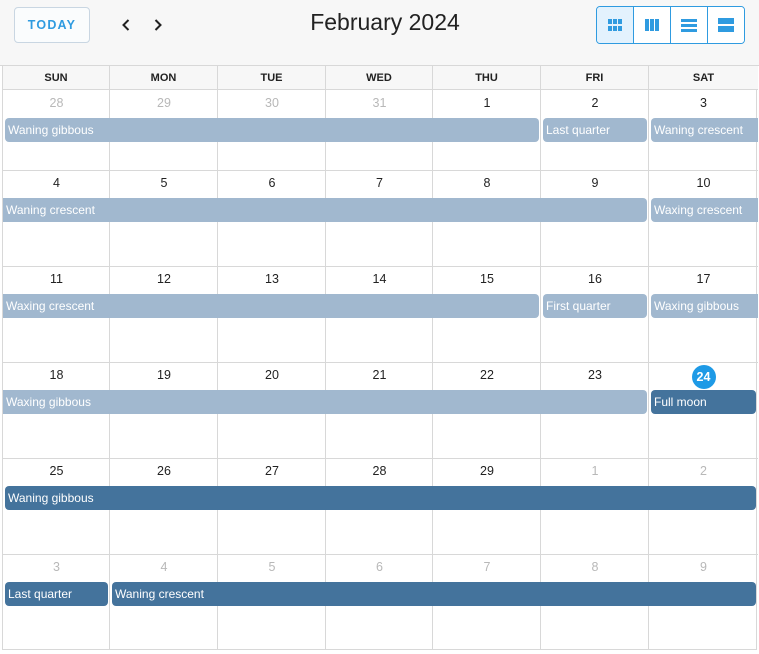 This screenshot has height=654, width=759. What do you see at coordinates (52, 25) in the screenshot?
I see `today-button: TODAY` at bounding box center [52, 25].